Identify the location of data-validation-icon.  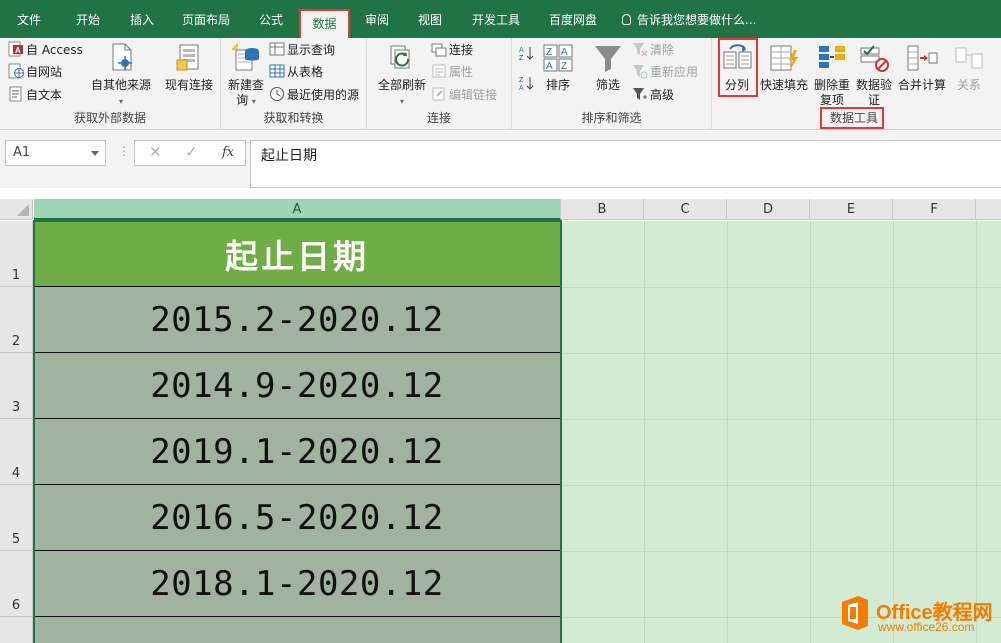
(874, 58).